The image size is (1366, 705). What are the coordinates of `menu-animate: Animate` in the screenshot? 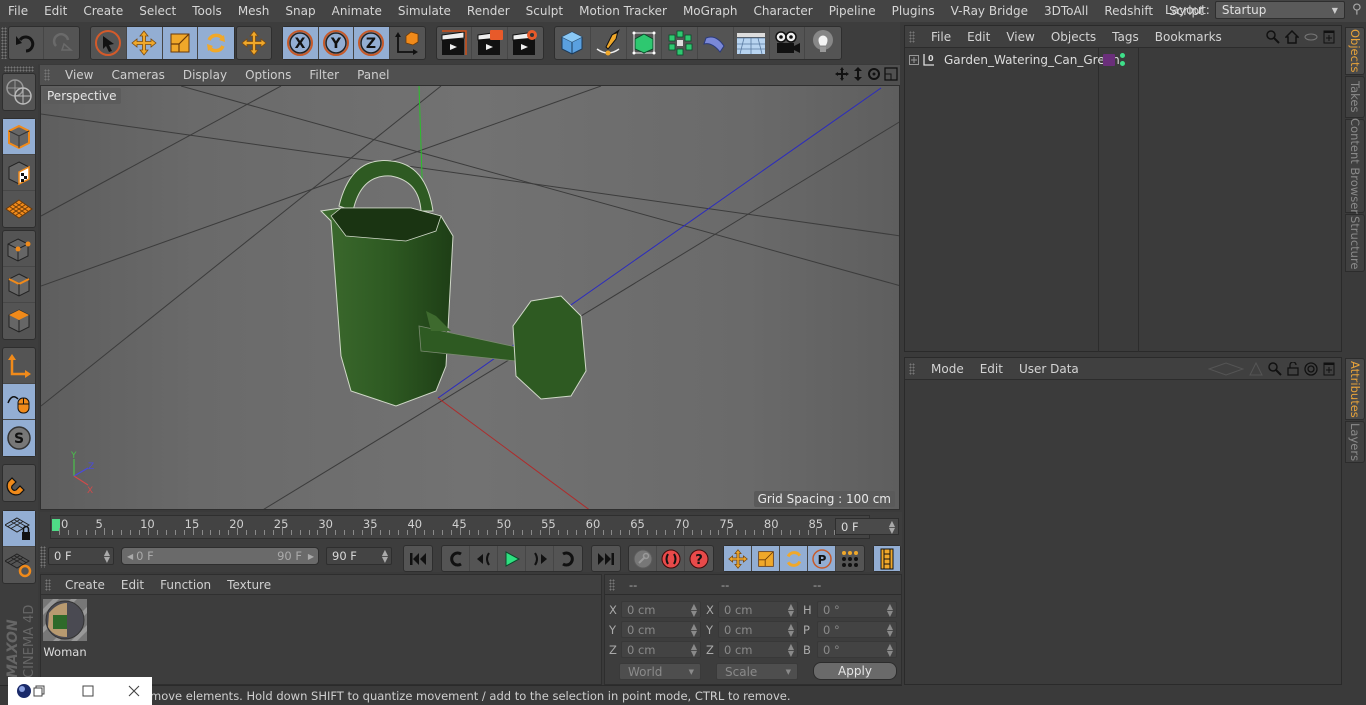 It's located at (357, 11).